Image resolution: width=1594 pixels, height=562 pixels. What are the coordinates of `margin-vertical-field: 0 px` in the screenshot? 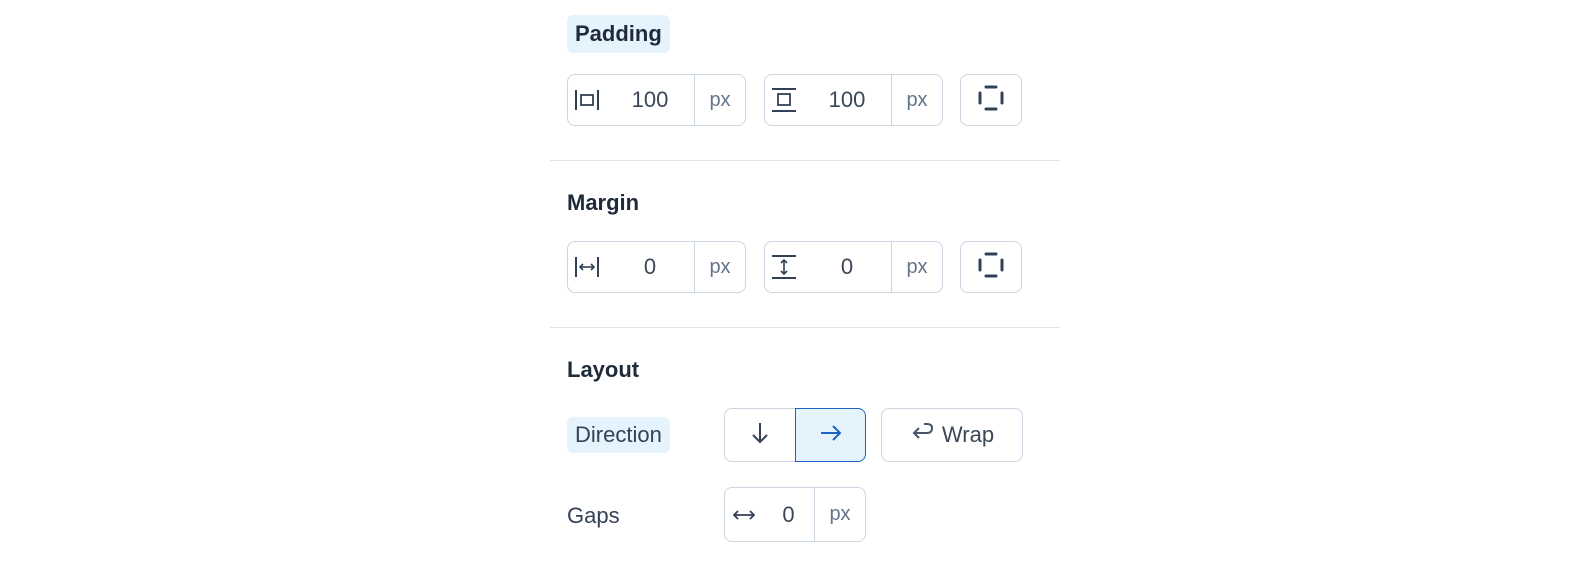 It's located at (853, 267).